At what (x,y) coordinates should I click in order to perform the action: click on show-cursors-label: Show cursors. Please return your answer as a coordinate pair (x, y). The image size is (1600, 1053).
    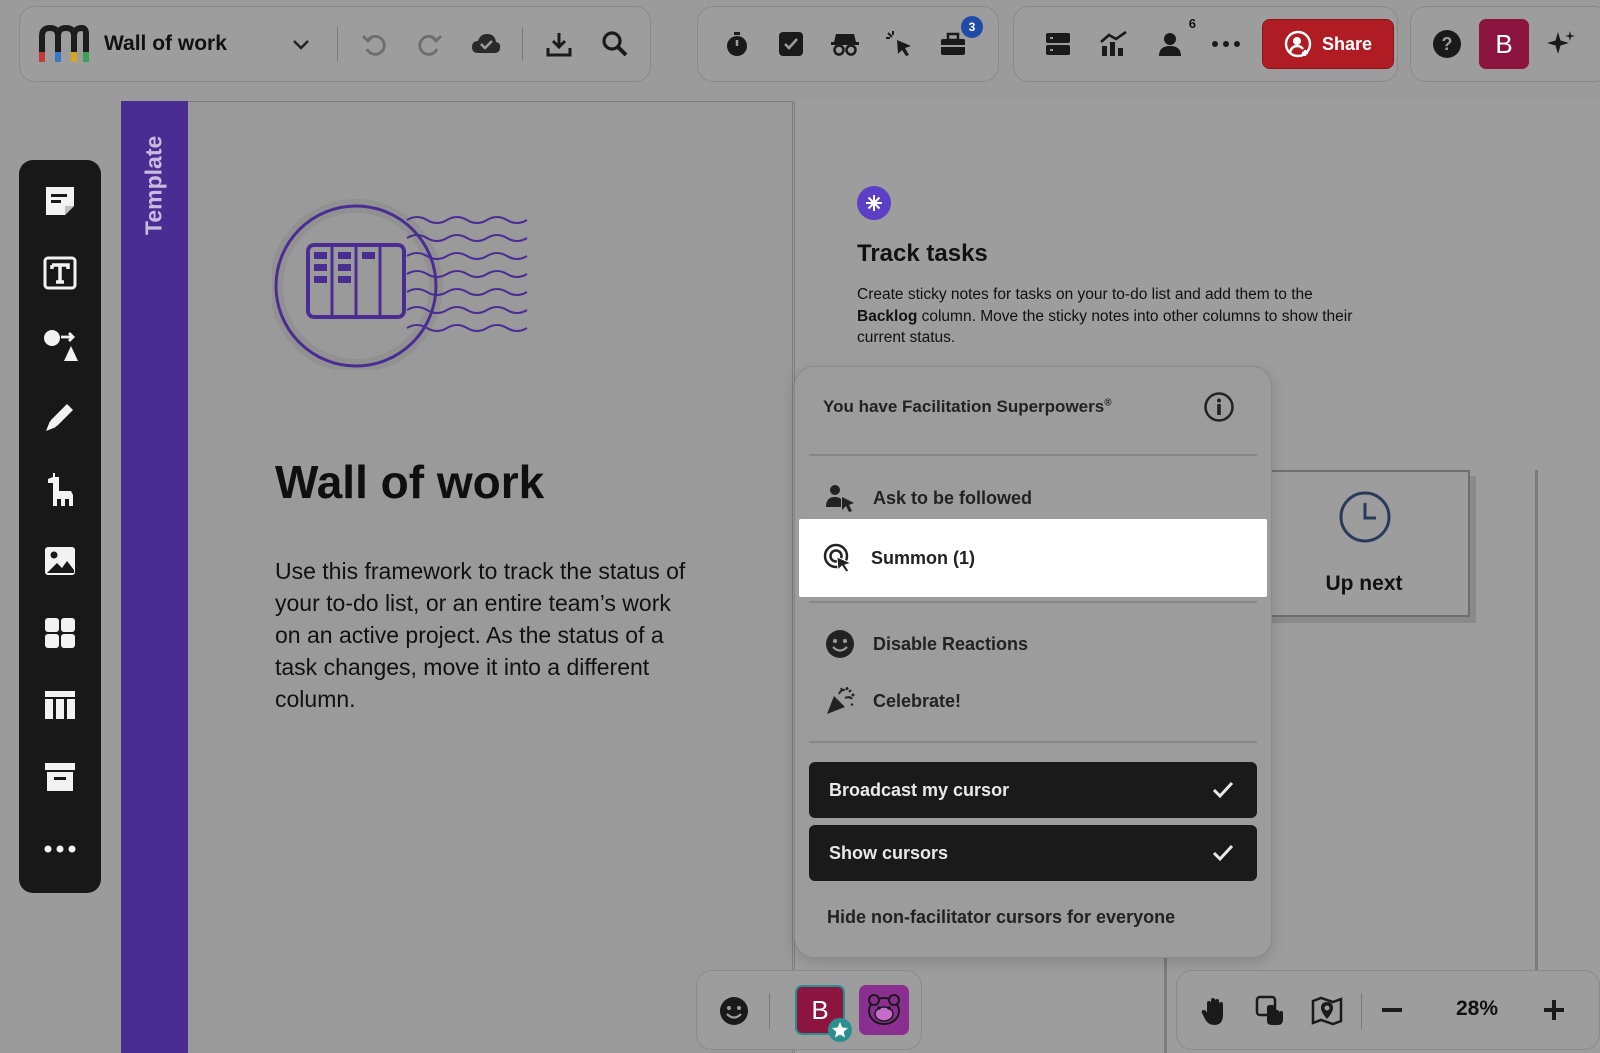
    Looking at the image, I should click on (889, 852).